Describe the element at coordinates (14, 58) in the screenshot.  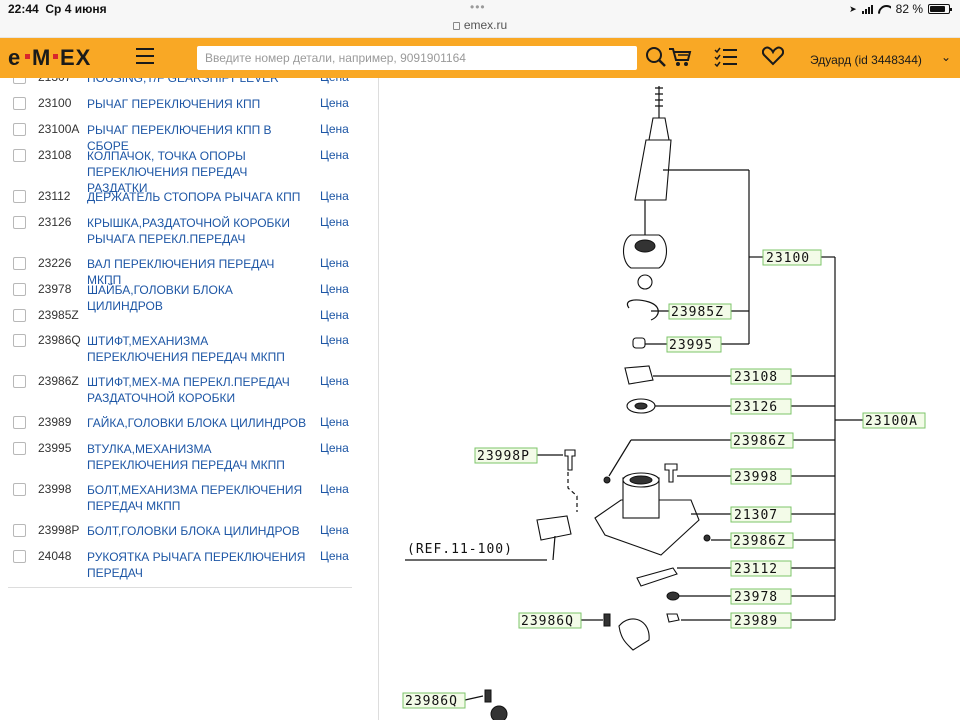
I see `svg-text: e` at that location.